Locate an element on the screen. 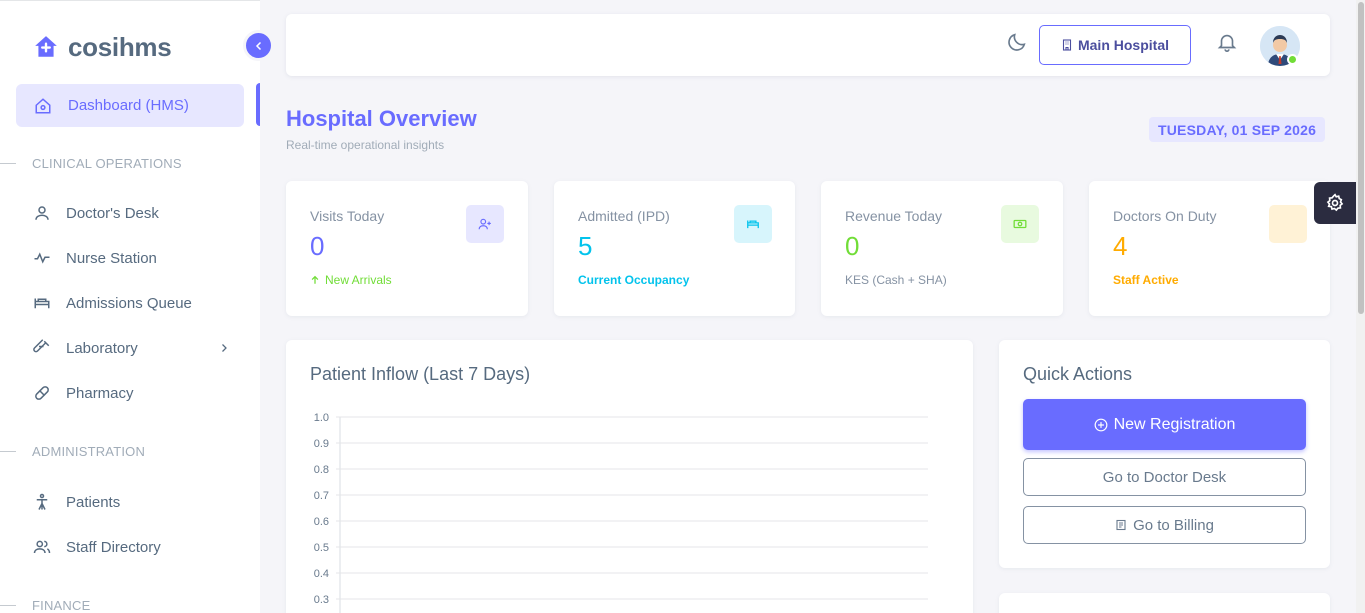  customizer-toggle is located at coordinates (1335, 203).